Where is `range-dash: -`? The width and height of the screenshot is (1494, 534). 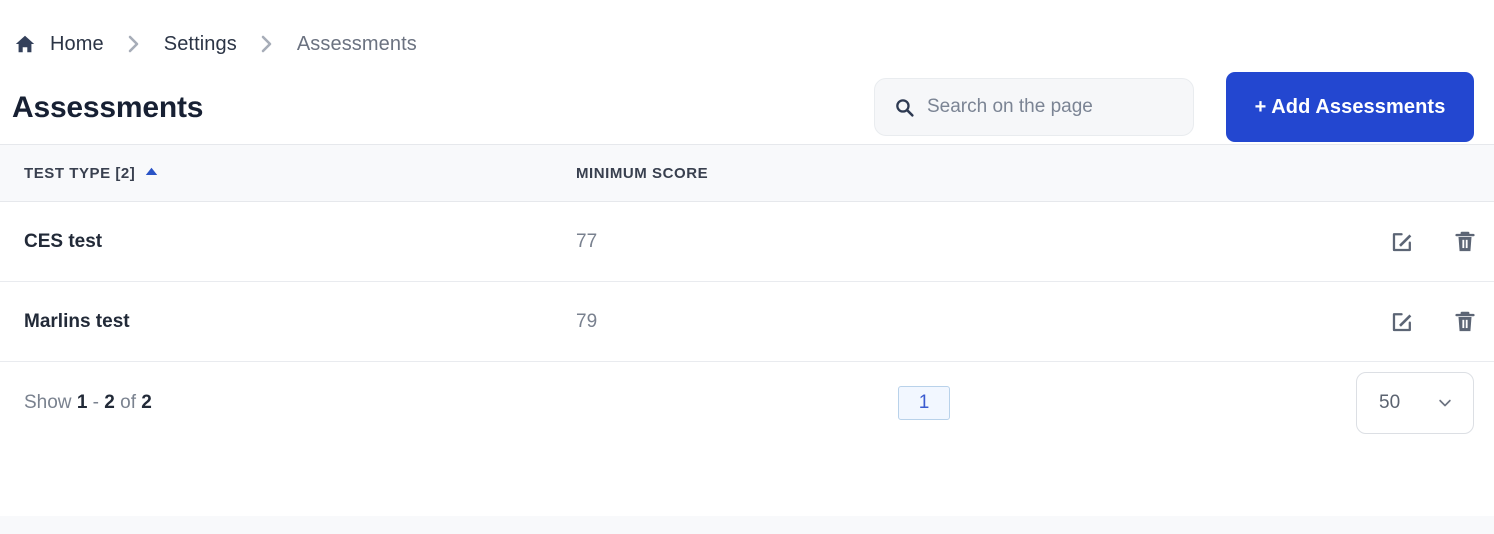 range-dash: - is located at coordinates (95, 402).